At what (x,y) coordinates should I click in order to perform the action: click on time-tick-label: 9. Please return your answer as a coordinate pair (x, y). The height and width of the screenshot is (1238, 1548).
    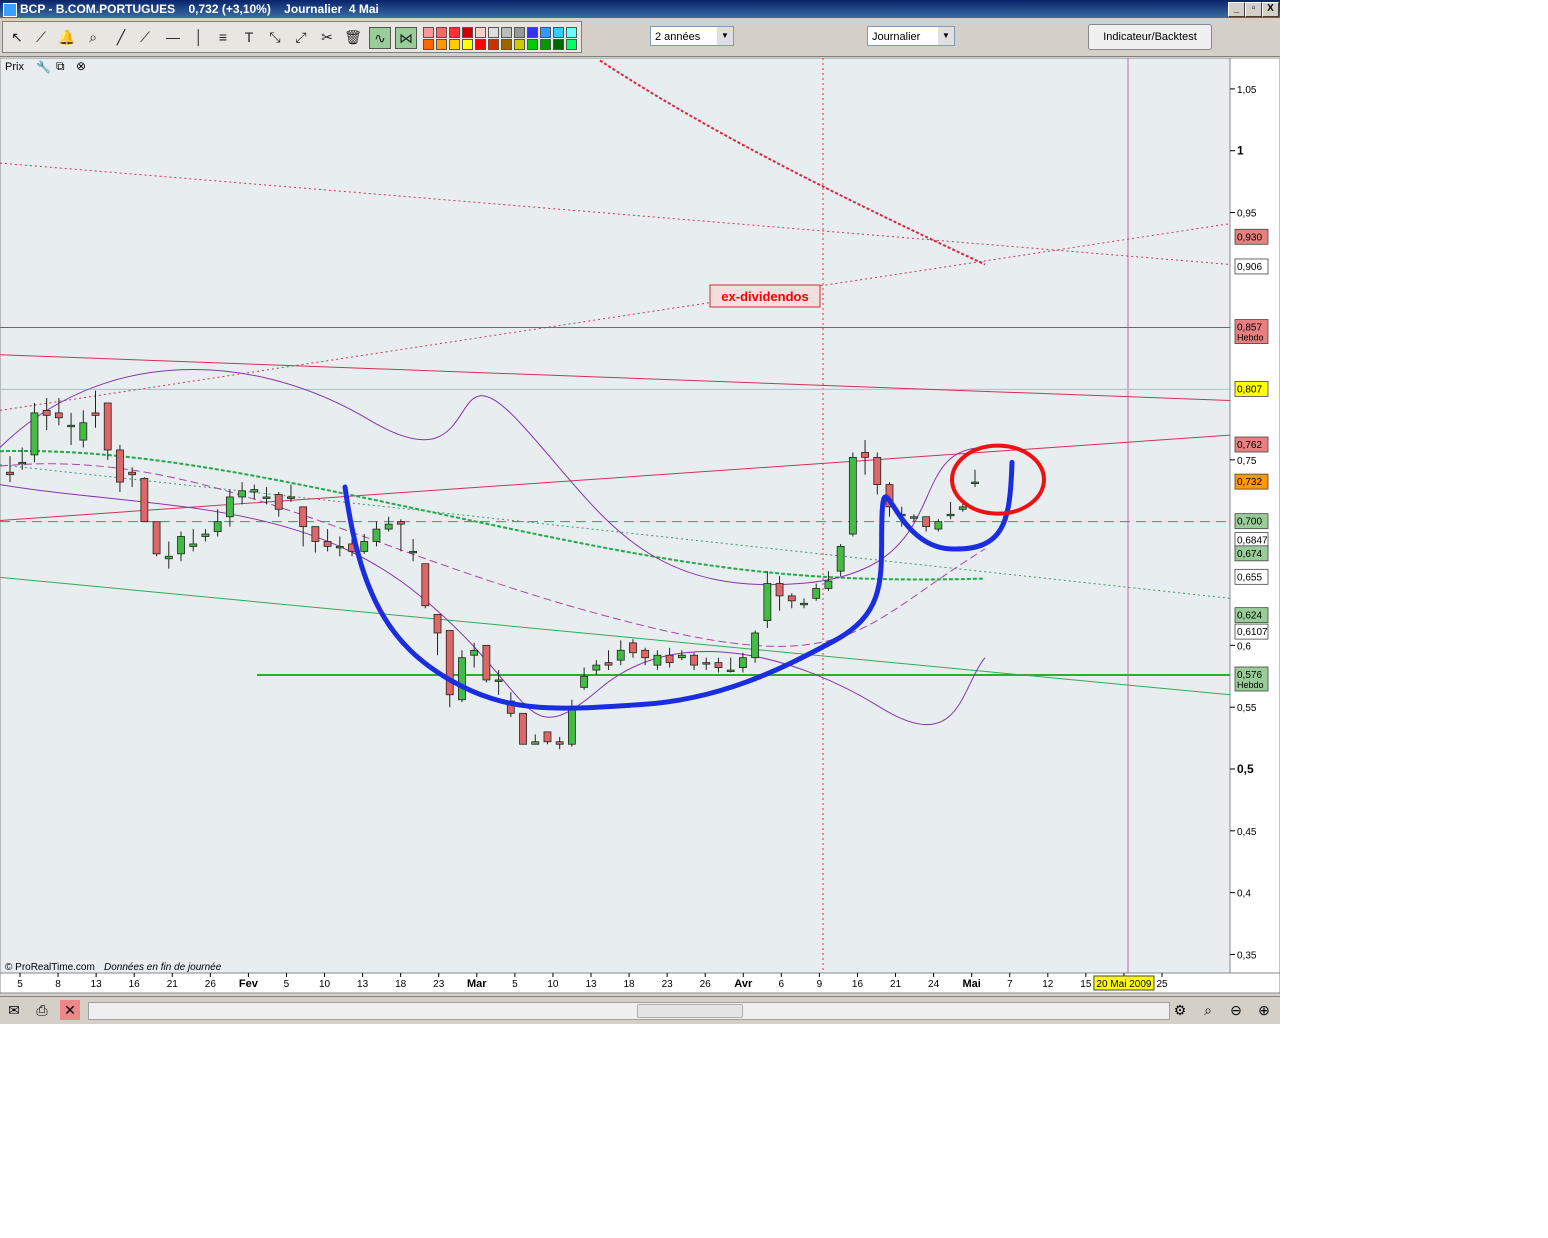
    Looking at the image, I should click on (820, 984).